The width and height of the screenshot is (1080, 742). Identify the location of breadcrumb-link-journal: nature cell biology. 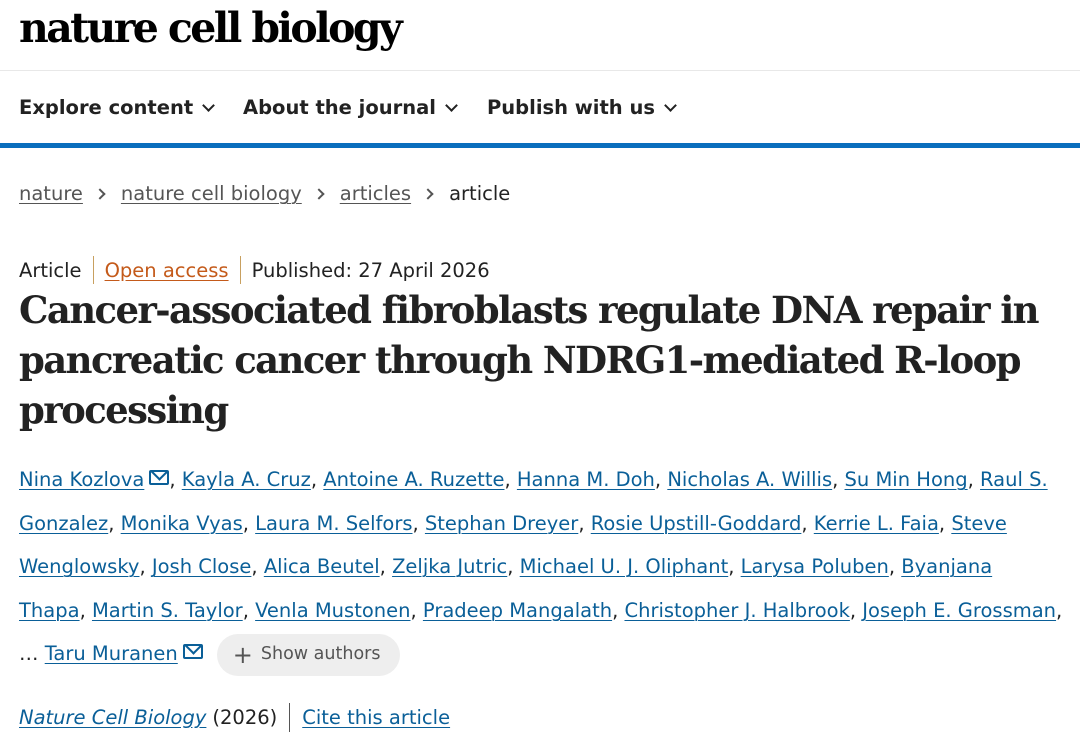
(211, 193).